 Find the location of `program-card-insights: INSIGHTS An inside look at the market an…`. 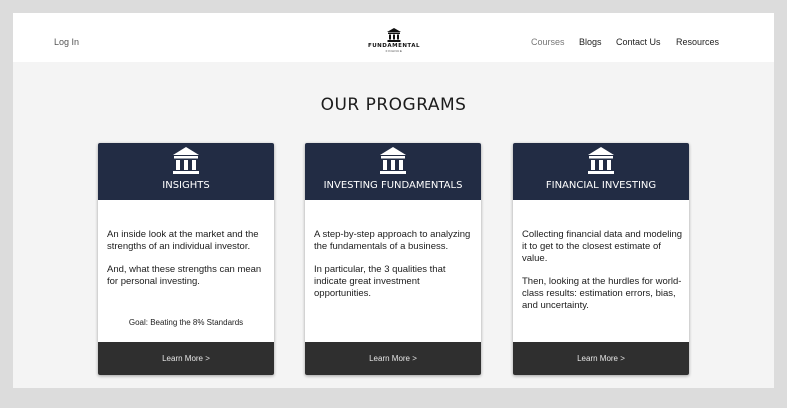

program-card-insights: INSIGHTS An inside look at the market an… is located at coordinates (186, 259).